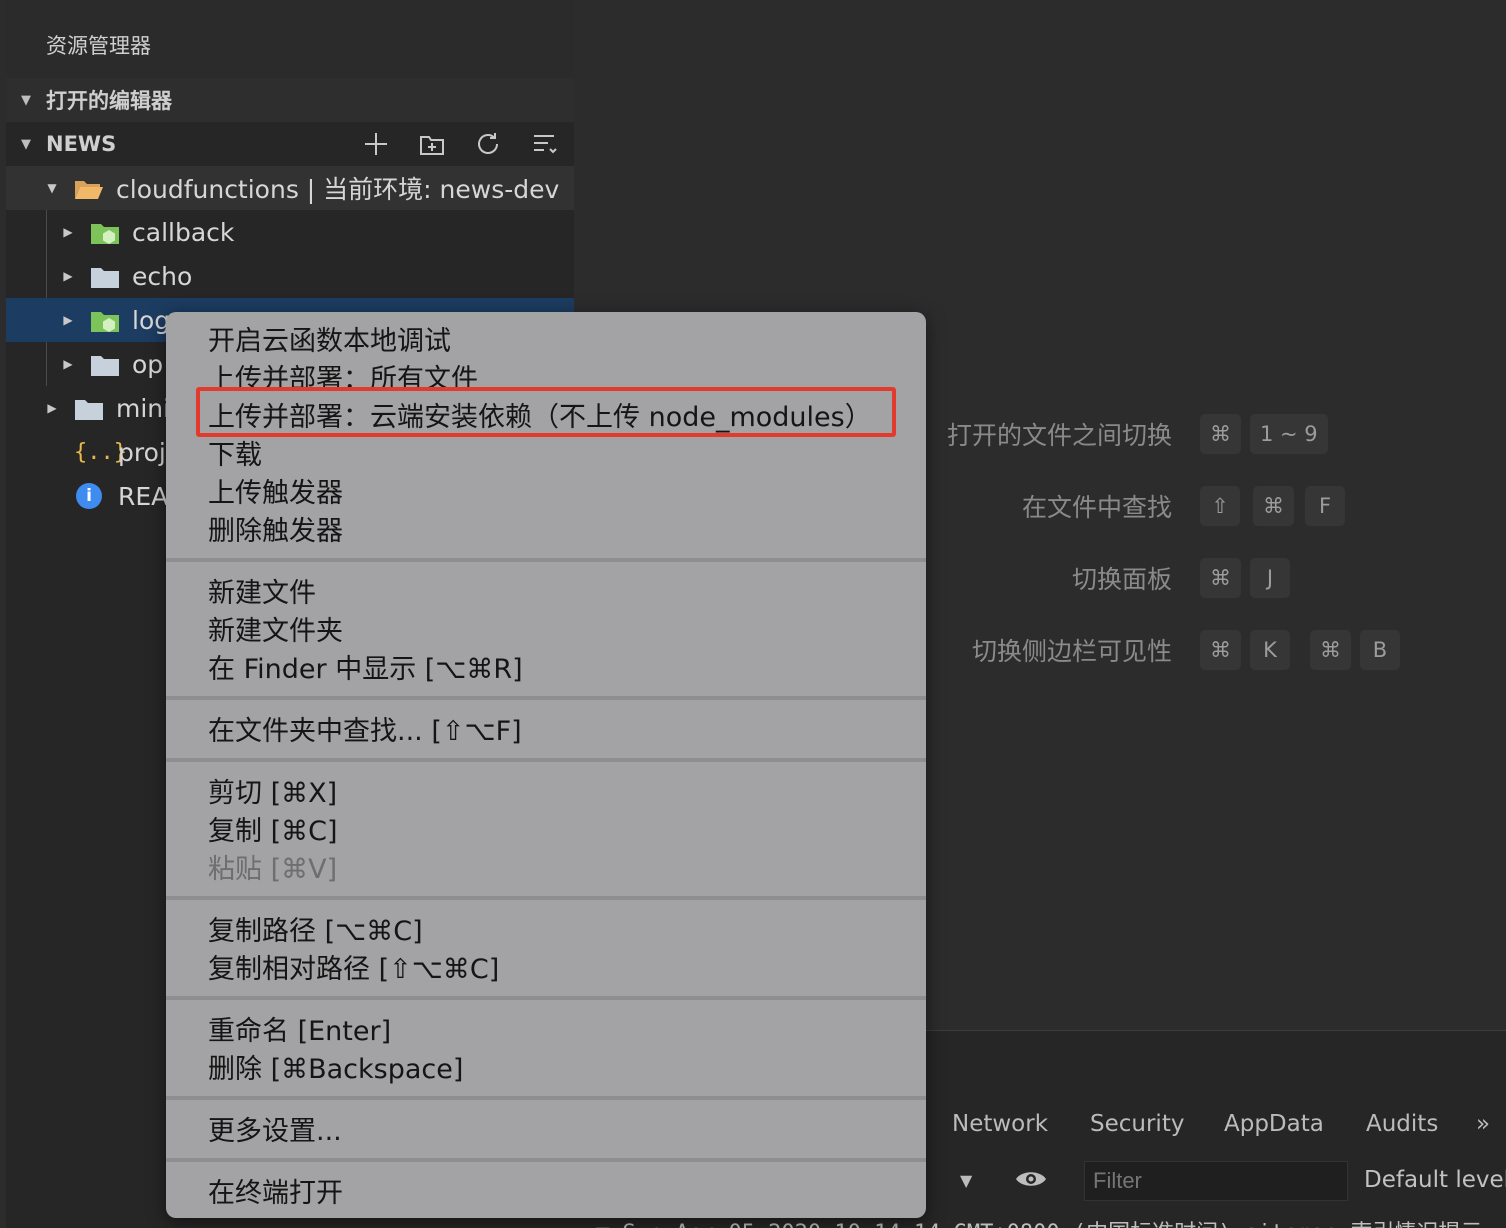 The image size is (1506, 1228). Describe the element at coordinates (1380, 650) in the screenshot. I see `key-cap: B` at that location.